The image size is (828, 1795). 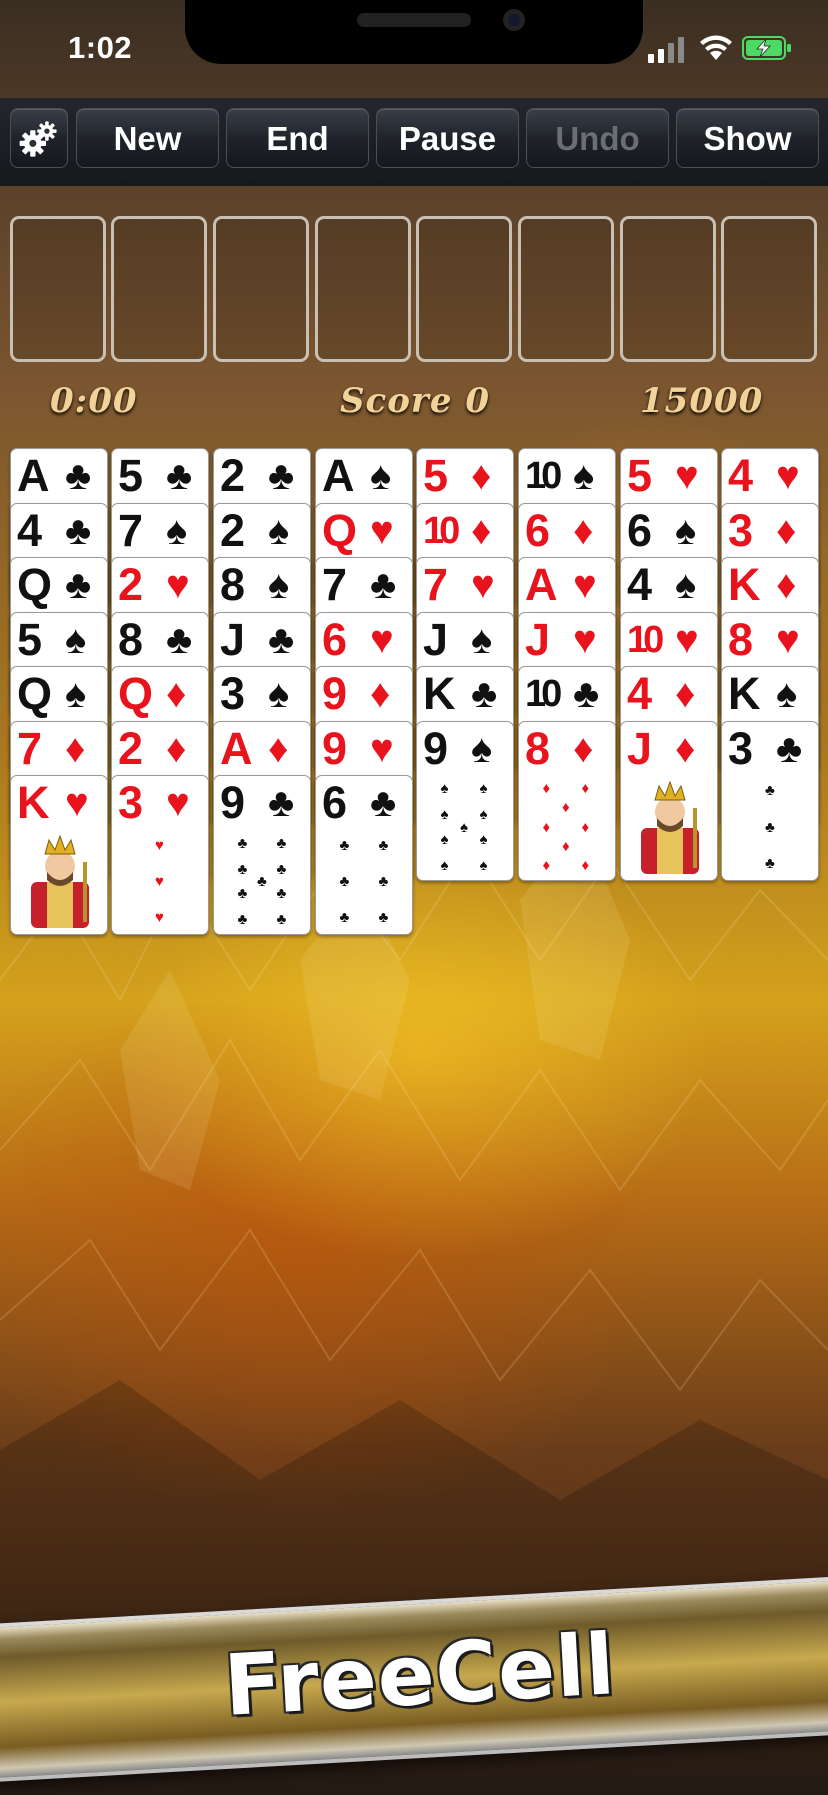 I want to click on card-9-of-clubs: 9 ♣ ♣ ♣ ♣ ♣ ♣ ♣ ♣ ♣ ♣, so click(x=262, y=855).